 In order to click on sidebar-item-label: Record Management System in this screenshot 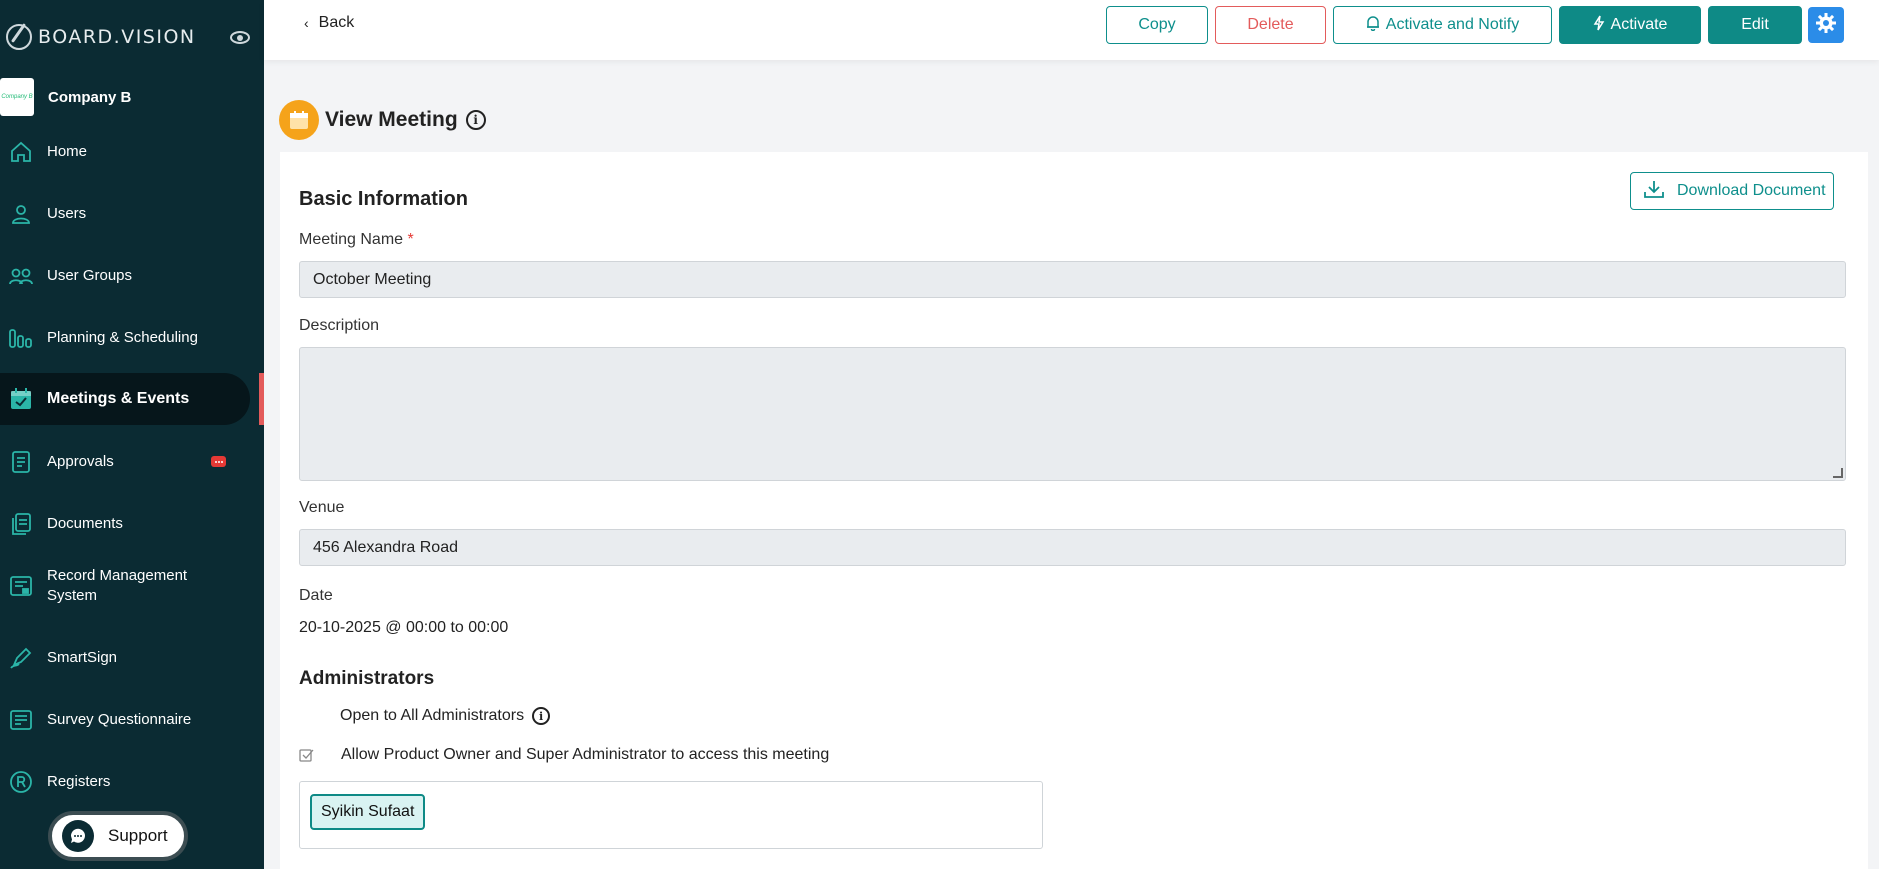, I will do `click(117, 585)`.